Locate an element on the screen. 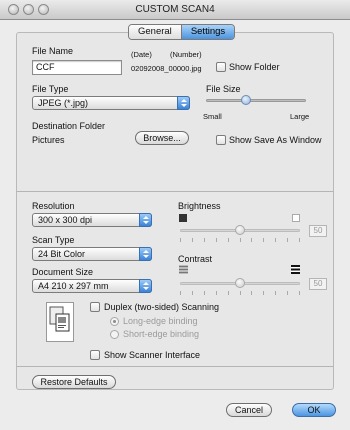 The image size is (350, 430). tab-bar: General Settings is located at coordinates (182, 32).